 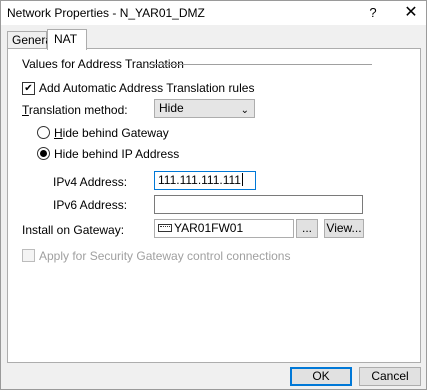 I want to click on close-button: ✕, so click(x=409, y=13).